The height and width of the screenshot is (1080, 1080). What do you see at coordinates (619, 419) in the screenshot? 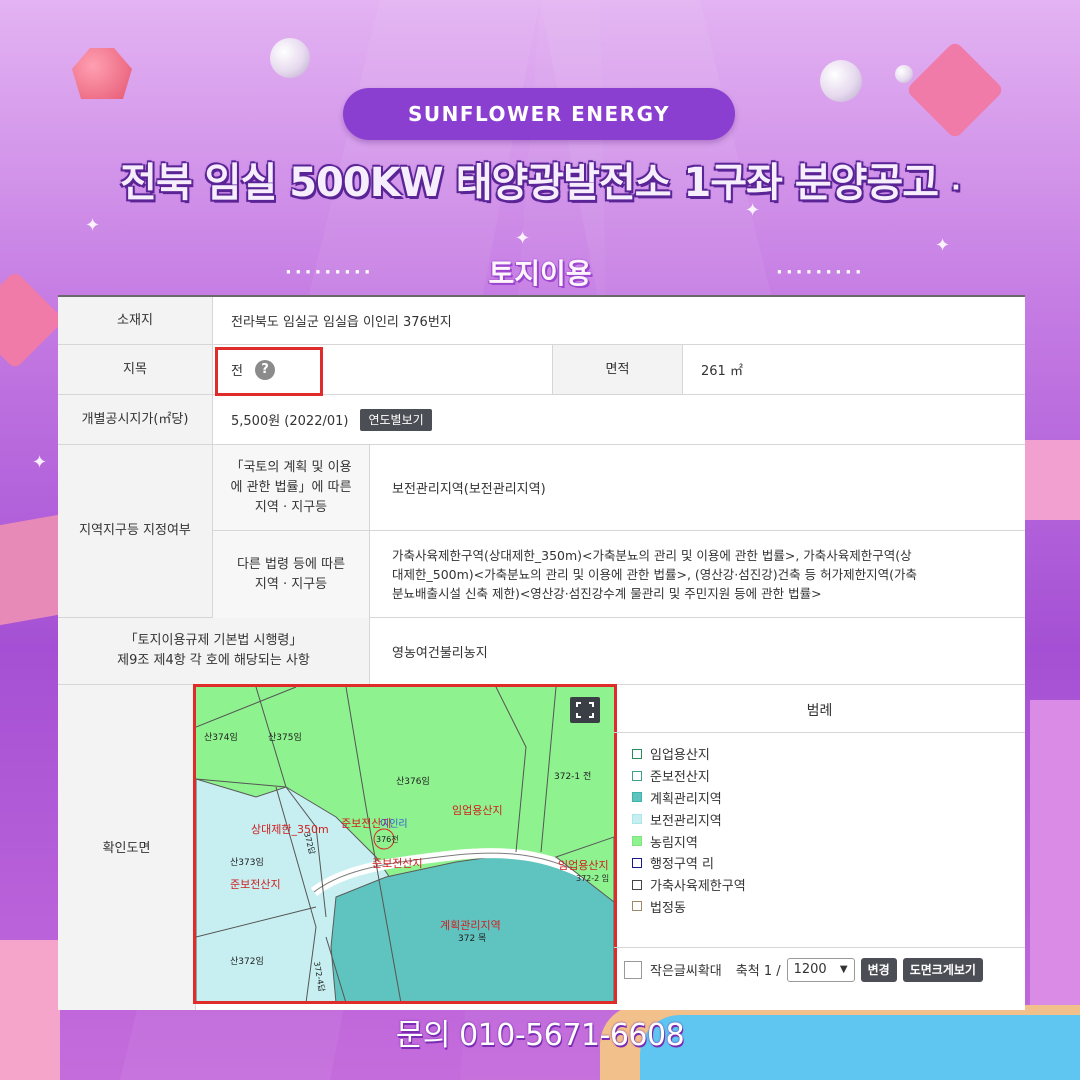
I see `price-cell: 5,500원 (2022/01) 연도별보기` at bounding box center [619, 419].